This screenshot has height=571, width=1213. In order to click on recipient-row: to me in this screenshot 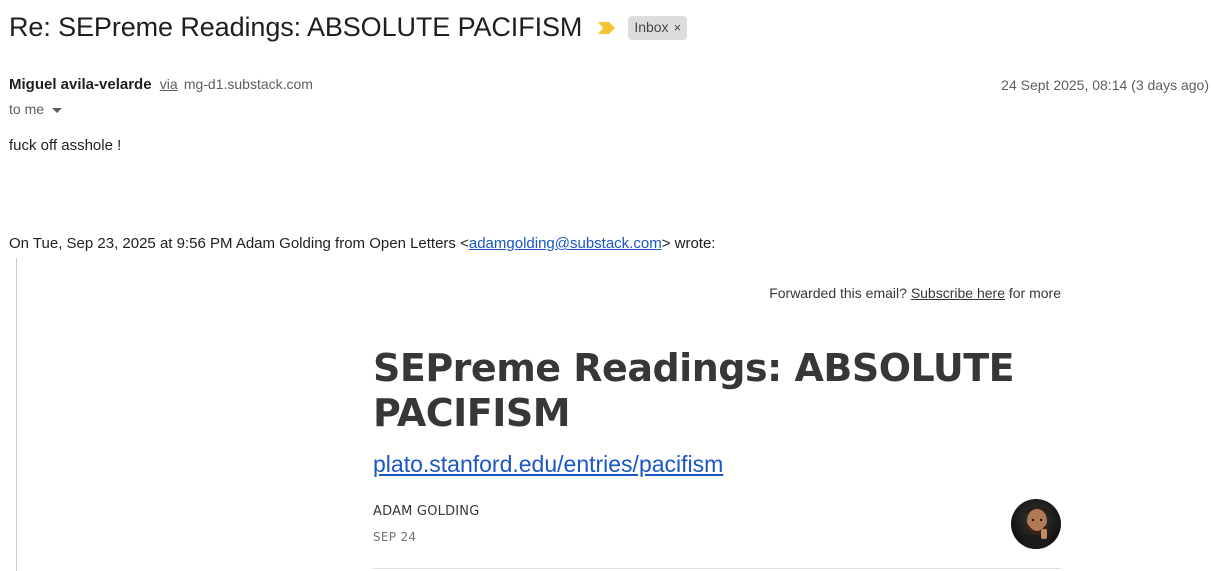, I will do `click(36, 109)`.